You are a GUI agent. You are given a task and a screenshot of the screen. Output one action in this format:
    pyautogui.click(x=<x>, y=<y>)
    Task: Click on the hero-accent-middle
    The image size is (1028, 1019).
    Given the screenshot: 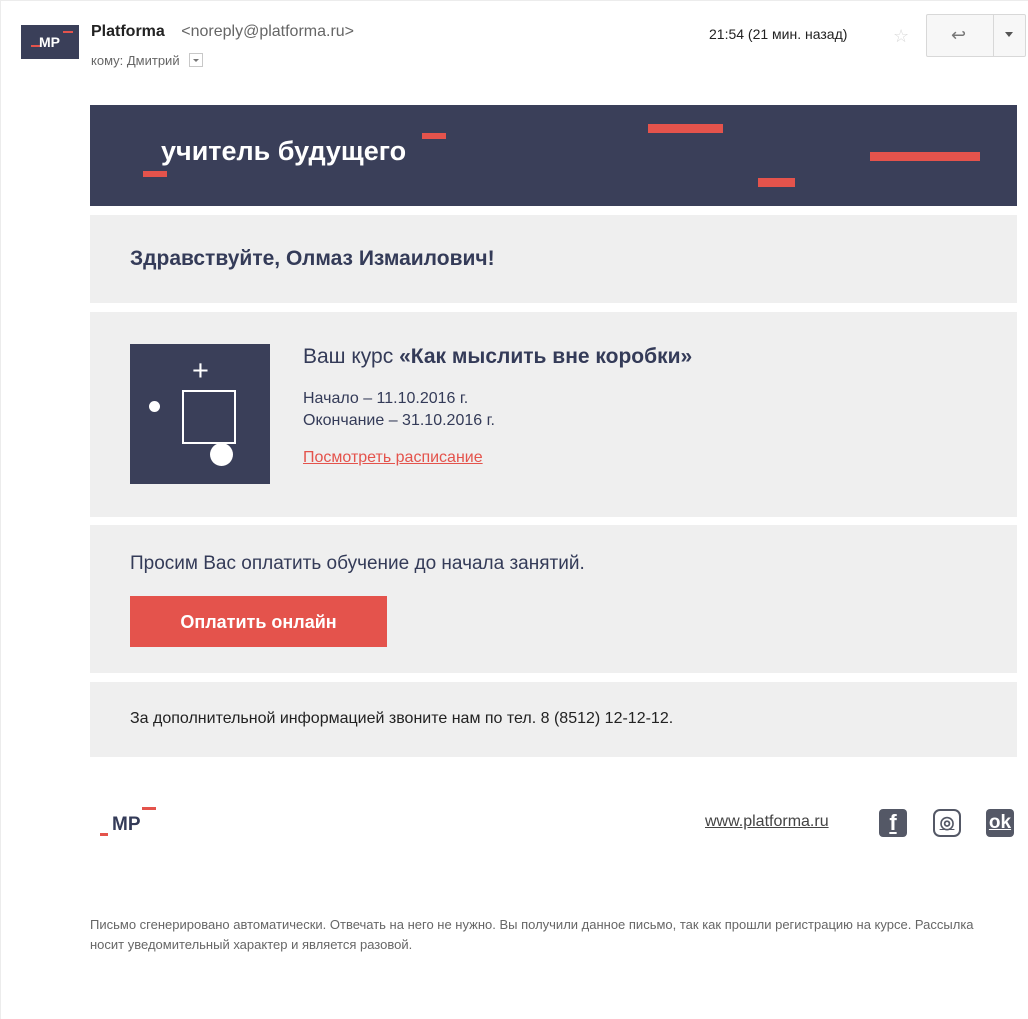 What is the action you would take?
    pyautogui.click(x=776, y=182)
    